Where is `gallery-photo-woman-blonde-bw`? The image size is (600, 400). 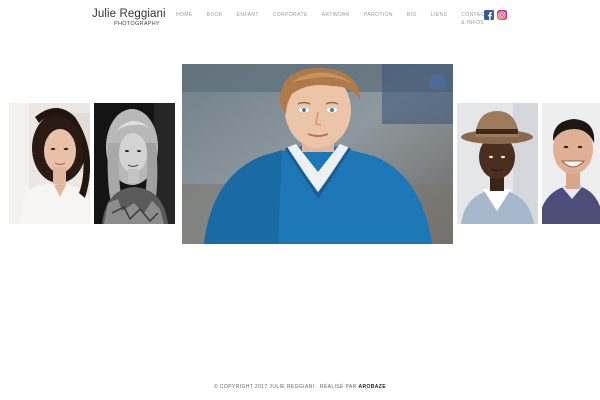
gallery-photo-woman-blonde-bw is located at coordinates (134, 163).